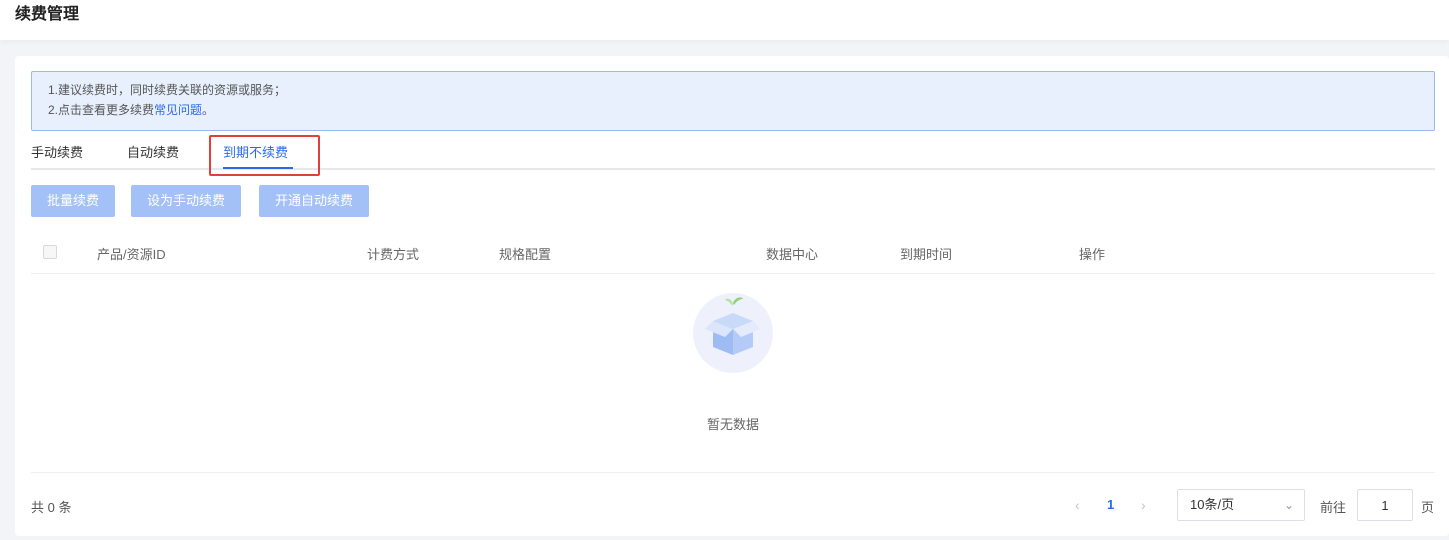 The width and height of the screenshot is (1449, 540). Describe the element at coordinates (314, 201) in the screenshot. I see `enable-auto-renewal-button: 开通自动续费` at that location.